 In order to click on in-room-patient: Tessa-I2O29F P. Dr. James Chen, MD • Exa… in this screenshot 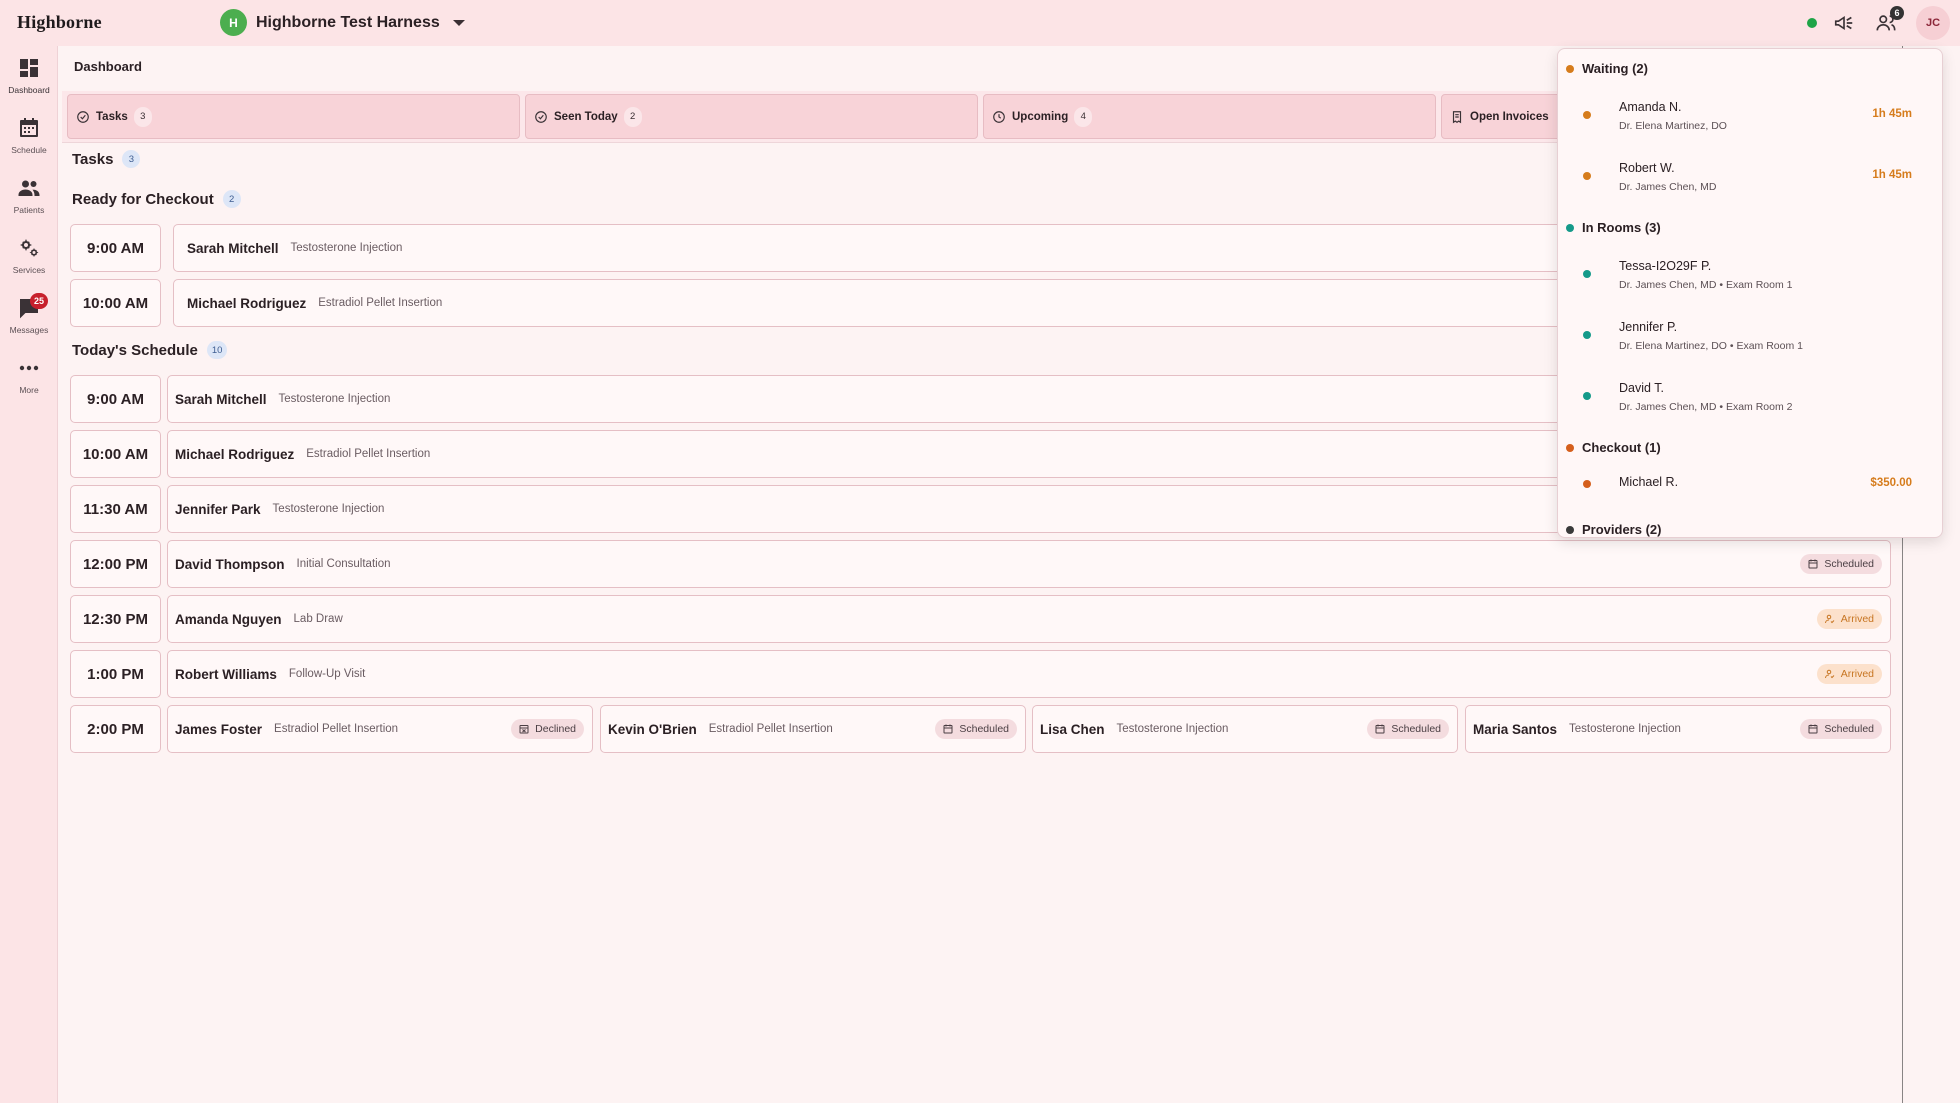, I will do `click(1750, 274)`.